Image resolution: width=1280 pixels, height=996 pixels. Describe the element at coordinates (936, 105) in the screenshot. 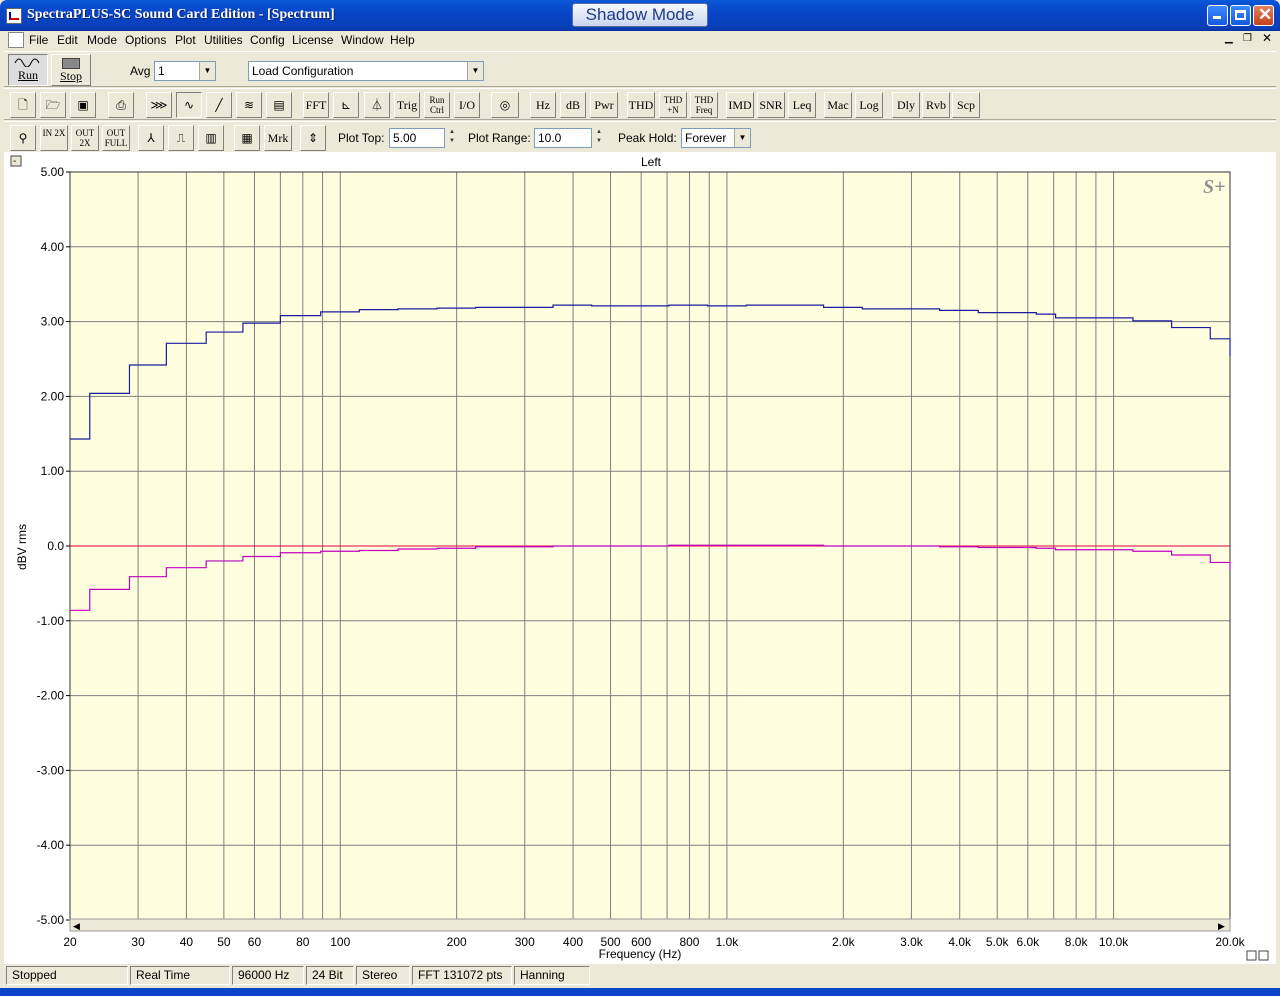

I see `rvb-button: Rvb` at that location.